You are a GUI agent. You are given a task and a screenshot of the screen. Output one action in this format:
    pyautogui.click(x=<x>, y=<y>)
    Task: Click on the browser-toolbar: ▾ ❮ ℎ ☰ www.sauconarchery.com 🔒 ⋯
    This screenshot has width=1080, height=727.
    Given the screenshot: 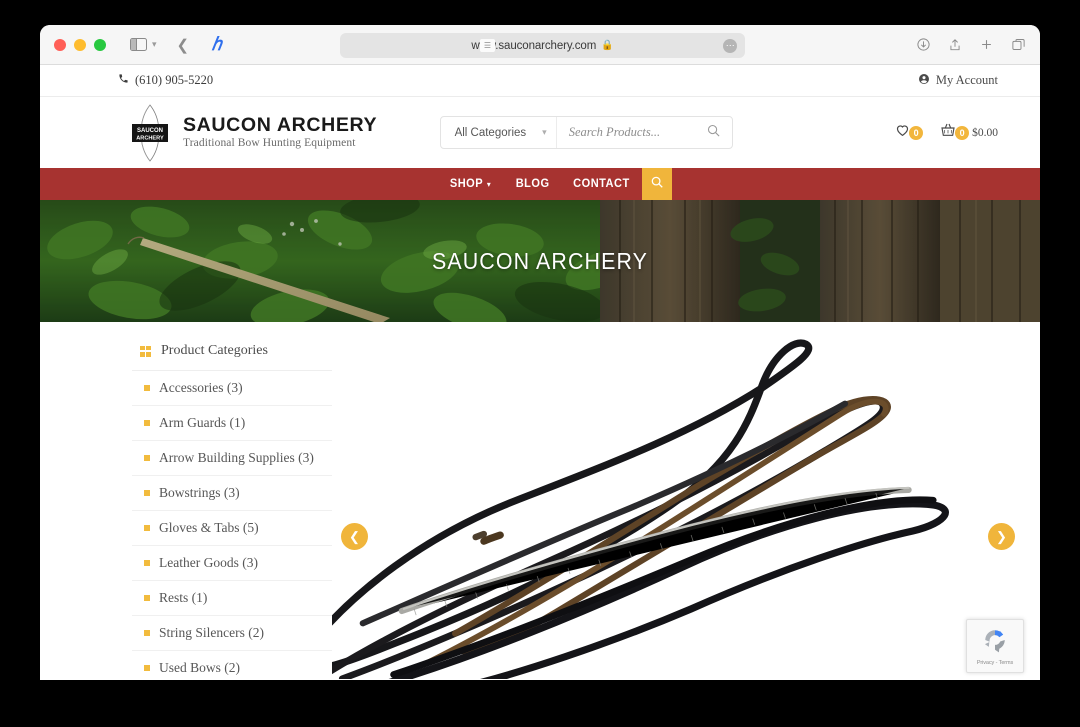 What is the action you would take?
    pyautogui.click(x=540, y=45)
    